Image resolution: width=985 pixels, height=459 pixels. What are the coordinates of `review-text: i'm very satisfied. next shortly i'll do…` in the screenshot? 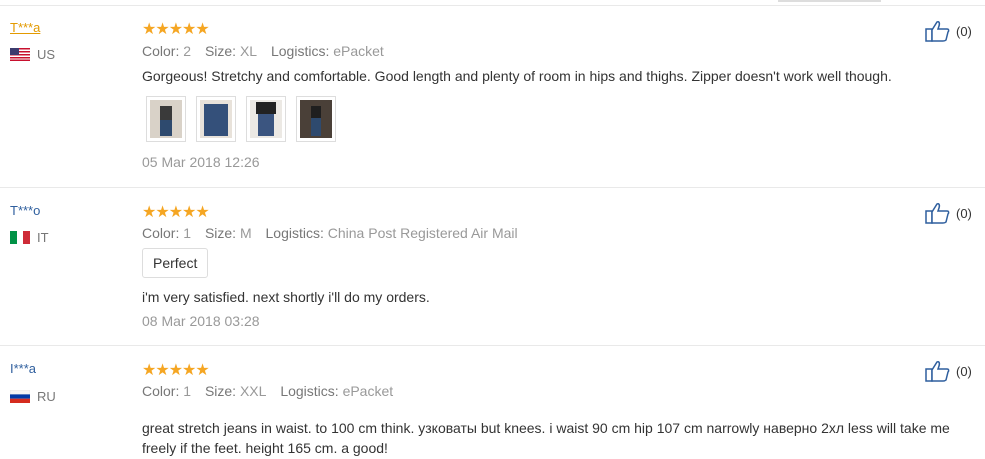 It's located at (286, 297).